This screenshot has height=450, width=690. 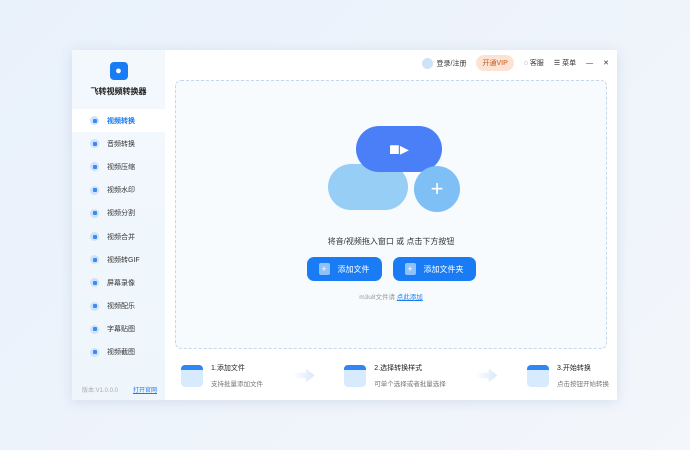 What do you see at coordinates (94, 213) in the screenshot?
I see `split-icon` at bounding box center [94, 213].